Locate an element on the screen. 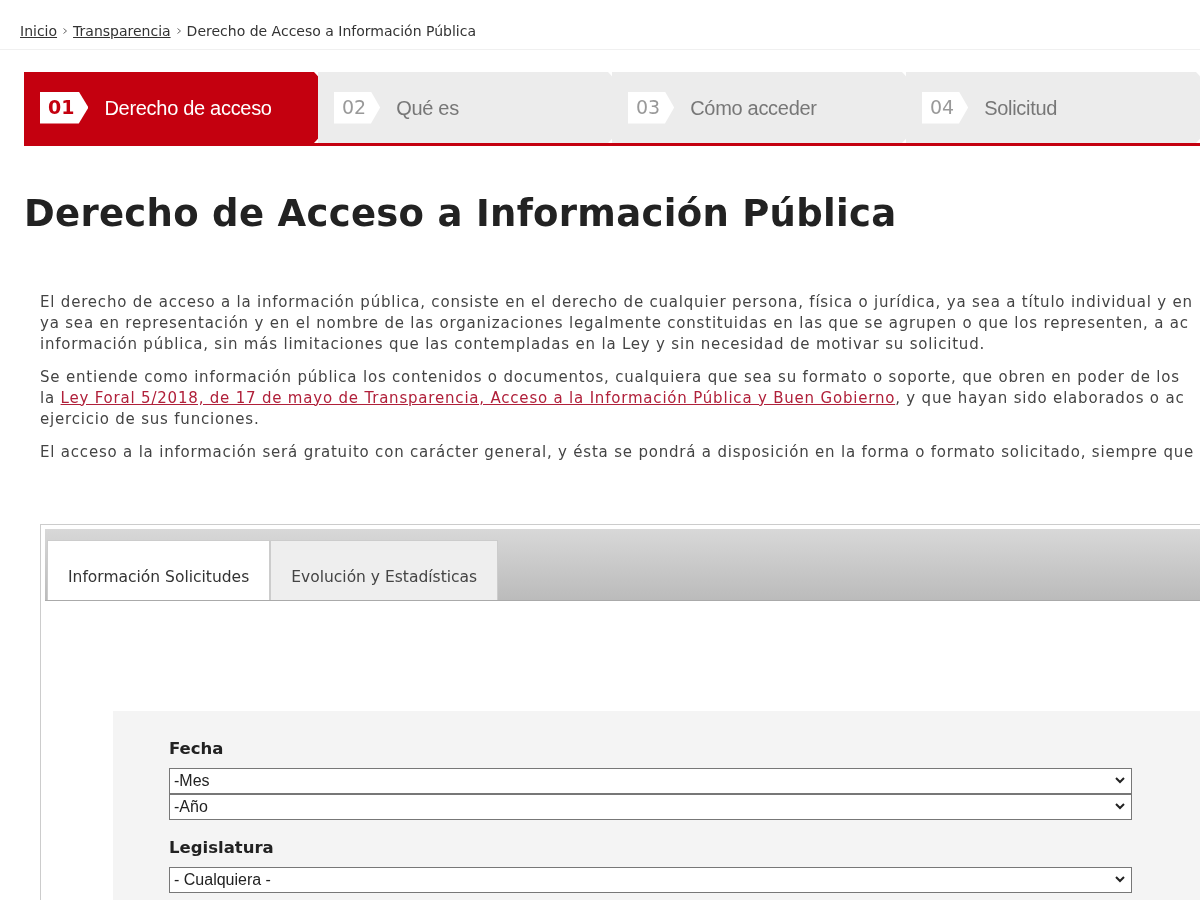  dropdown-field: - Cualquiera - is located at coordinates (650, 879).